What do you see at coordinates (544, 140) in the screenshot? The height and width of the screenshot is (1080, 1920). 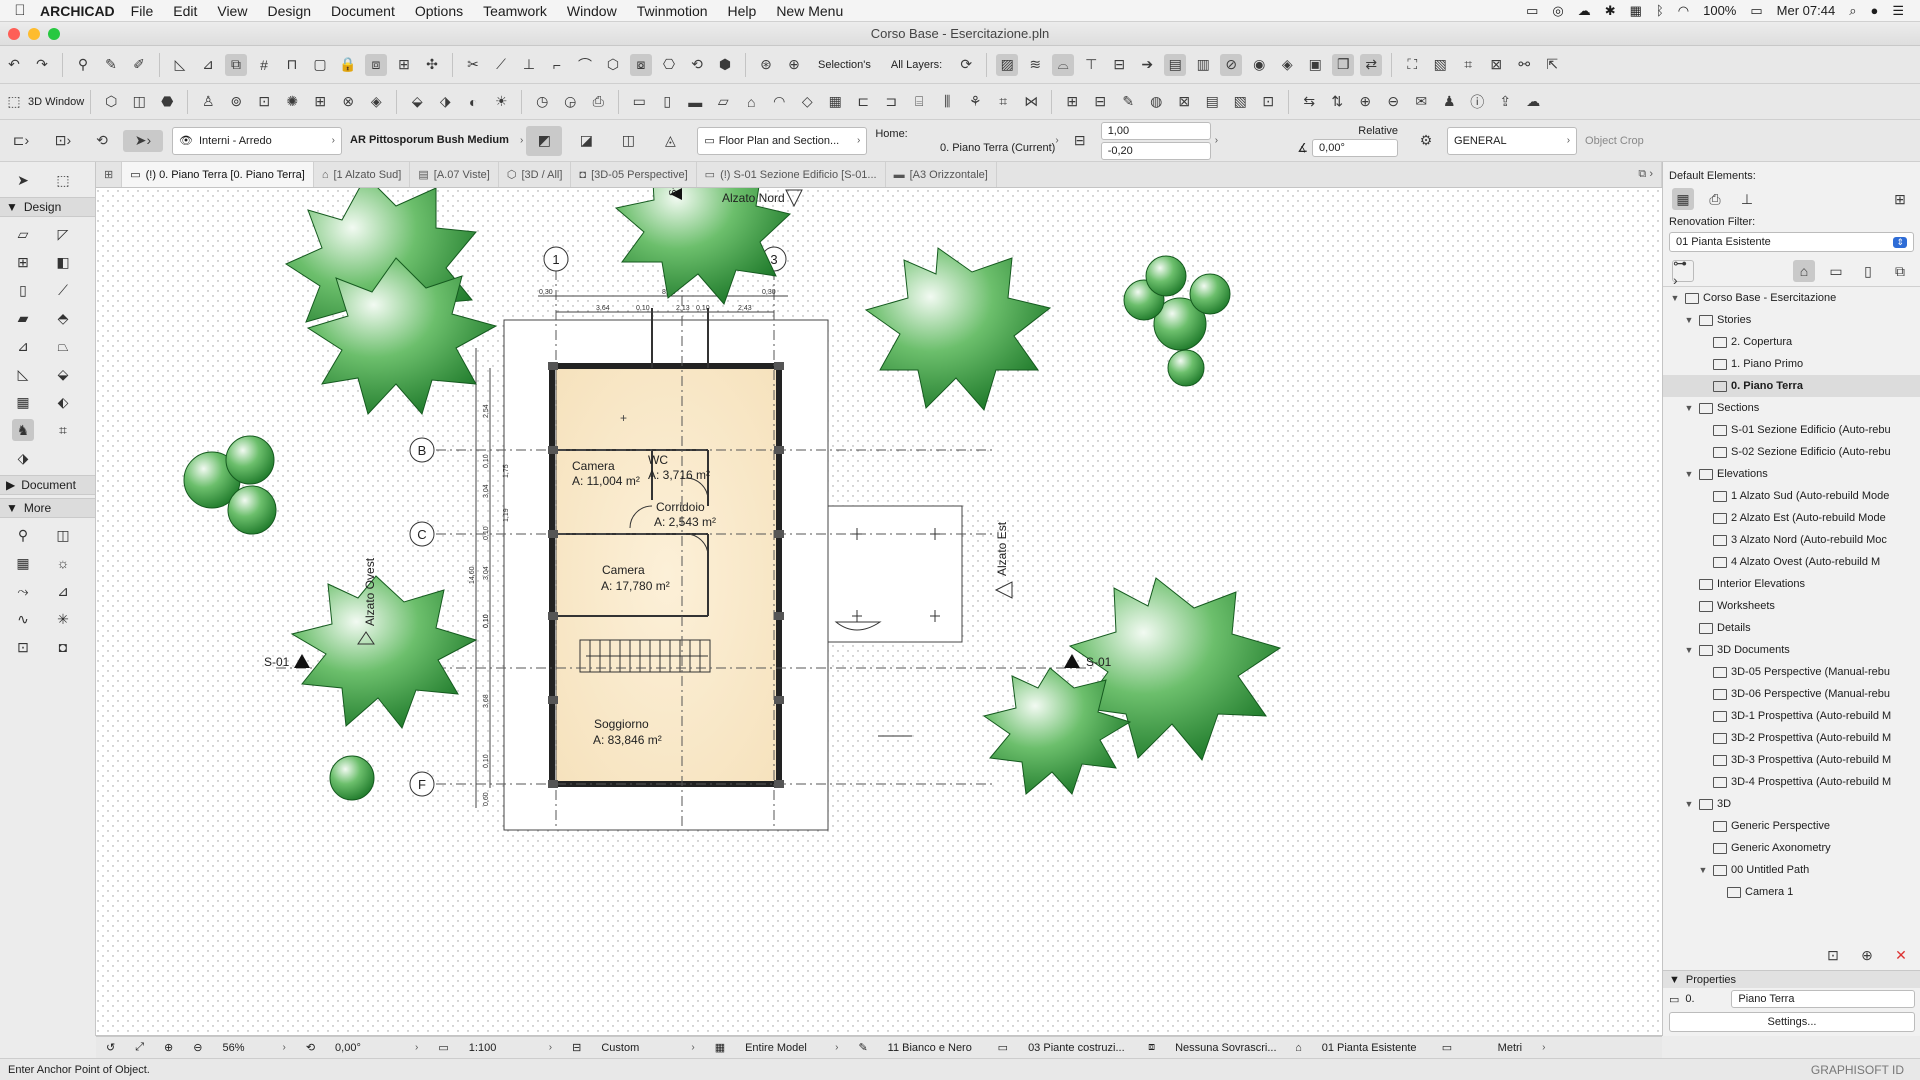 I see `object-preview-icon: ◩` at bounding box center [544, 140].